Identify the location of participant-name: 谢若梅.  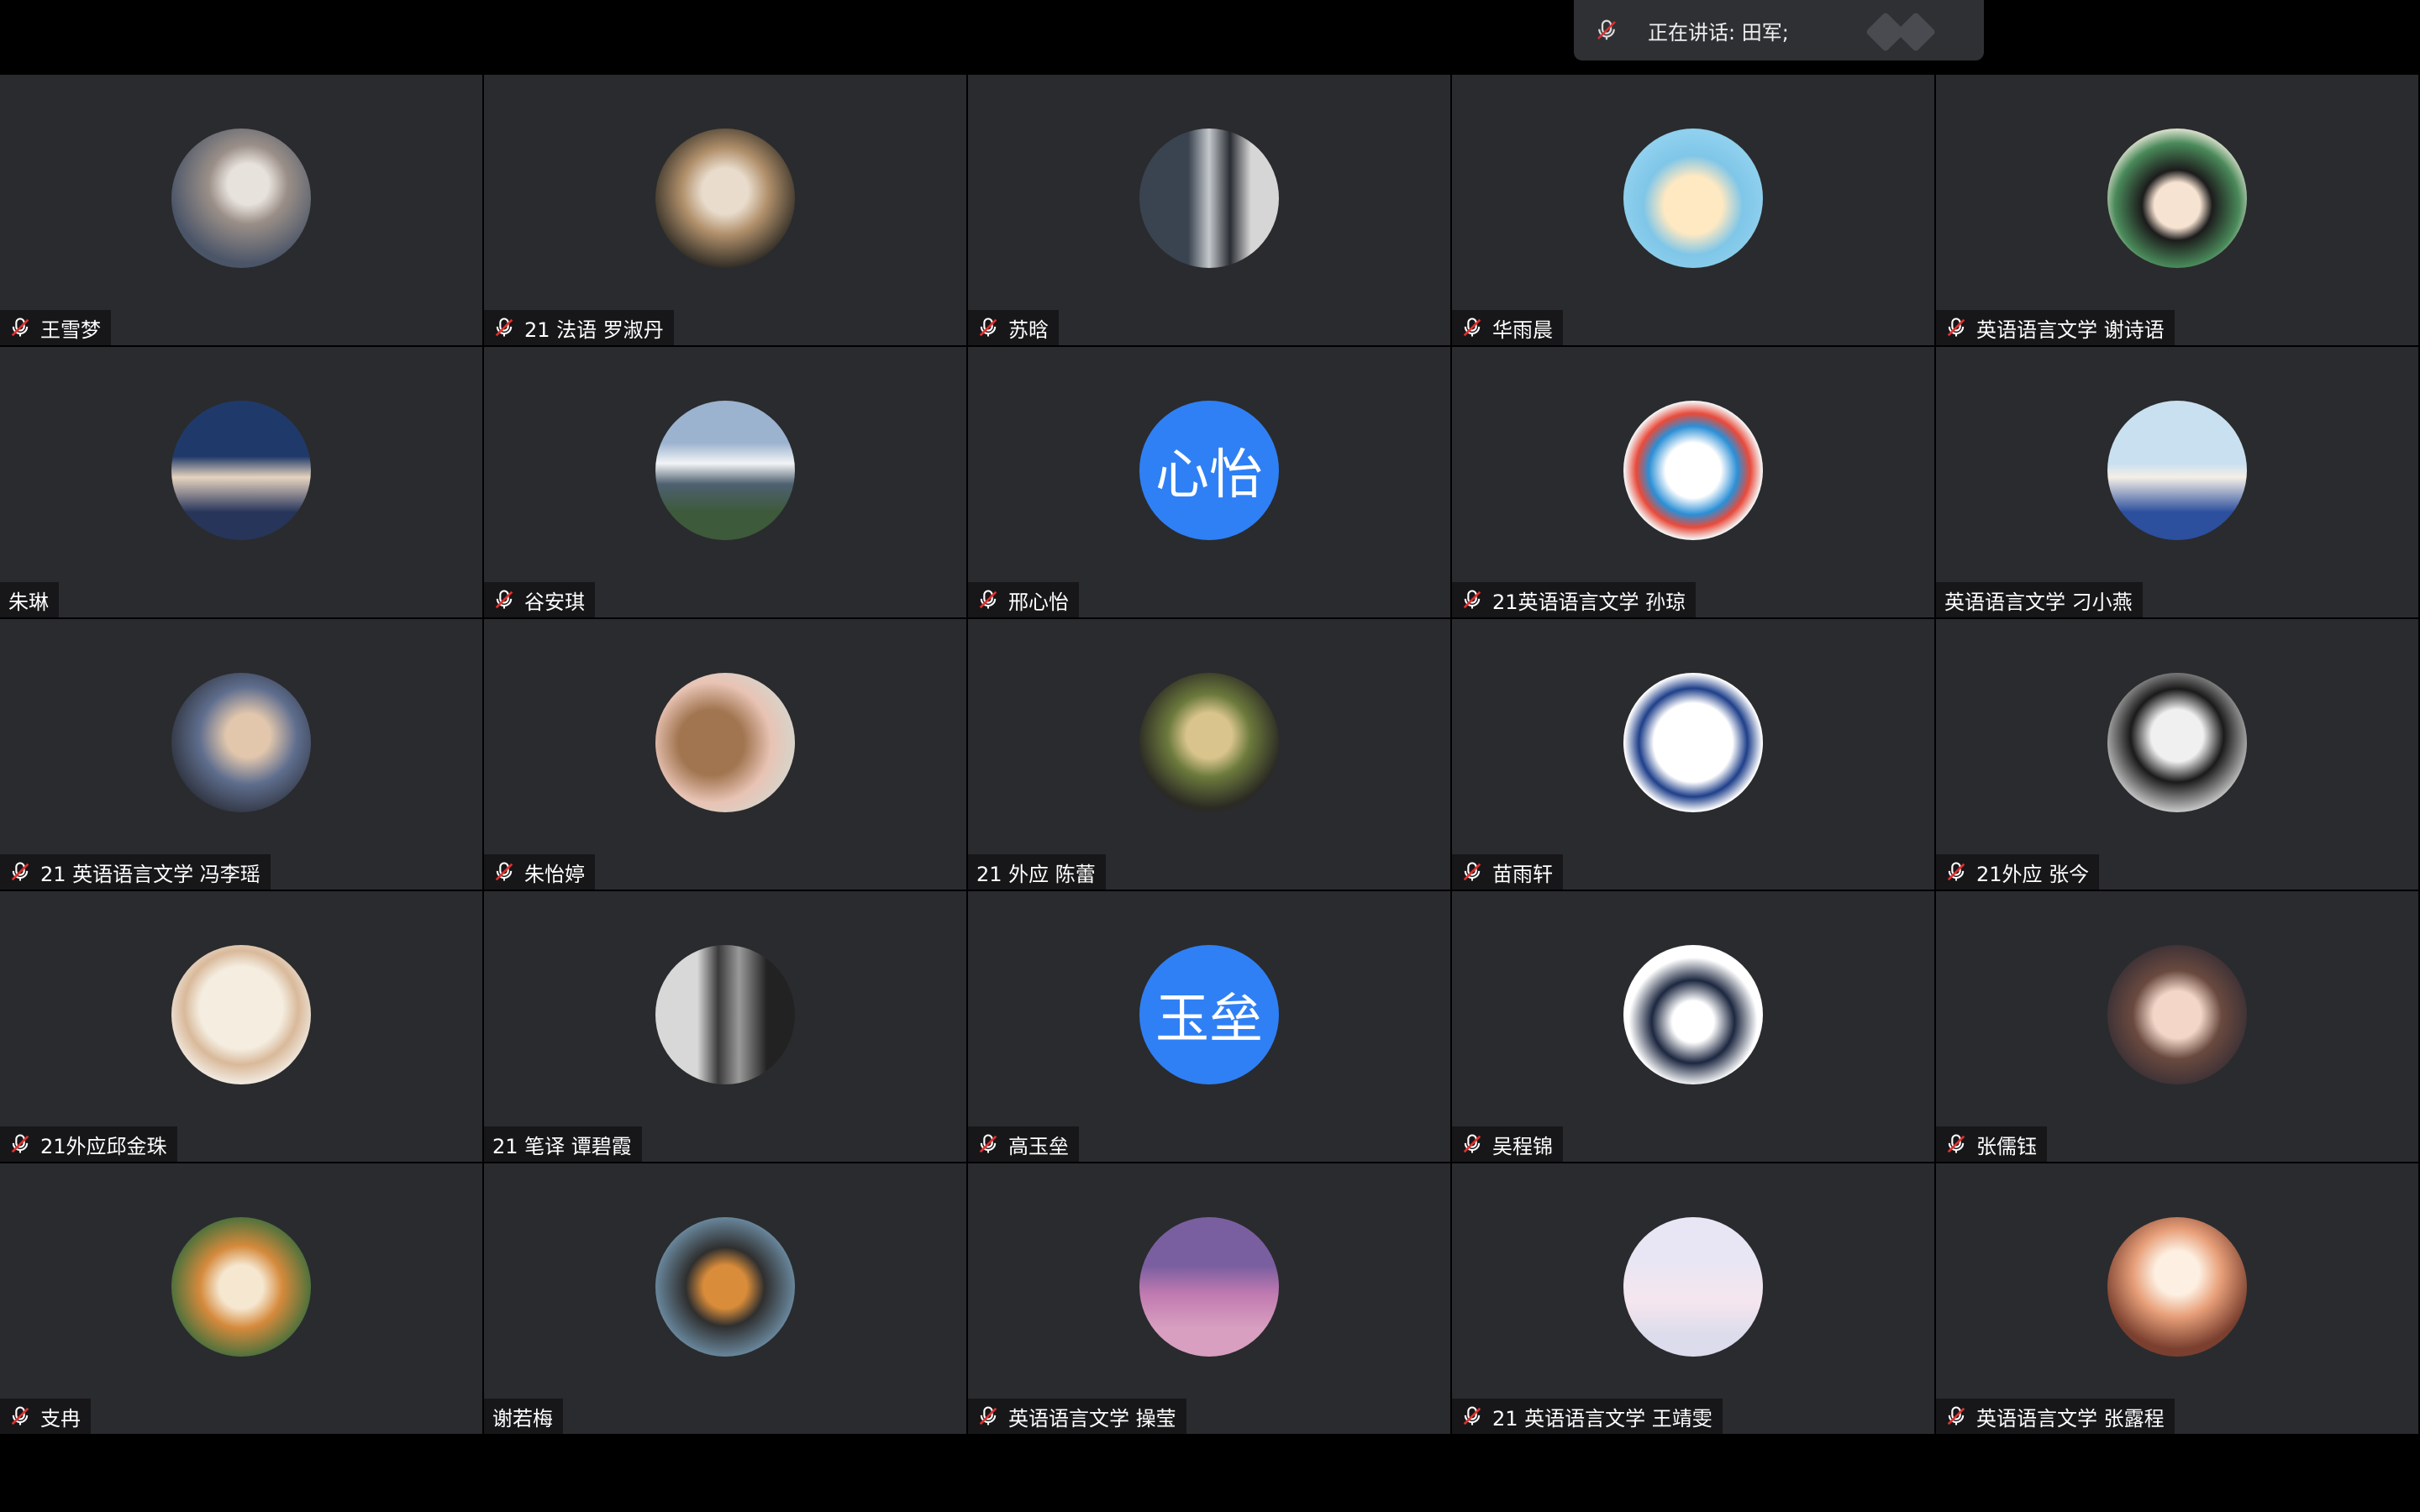
(522, 1418).